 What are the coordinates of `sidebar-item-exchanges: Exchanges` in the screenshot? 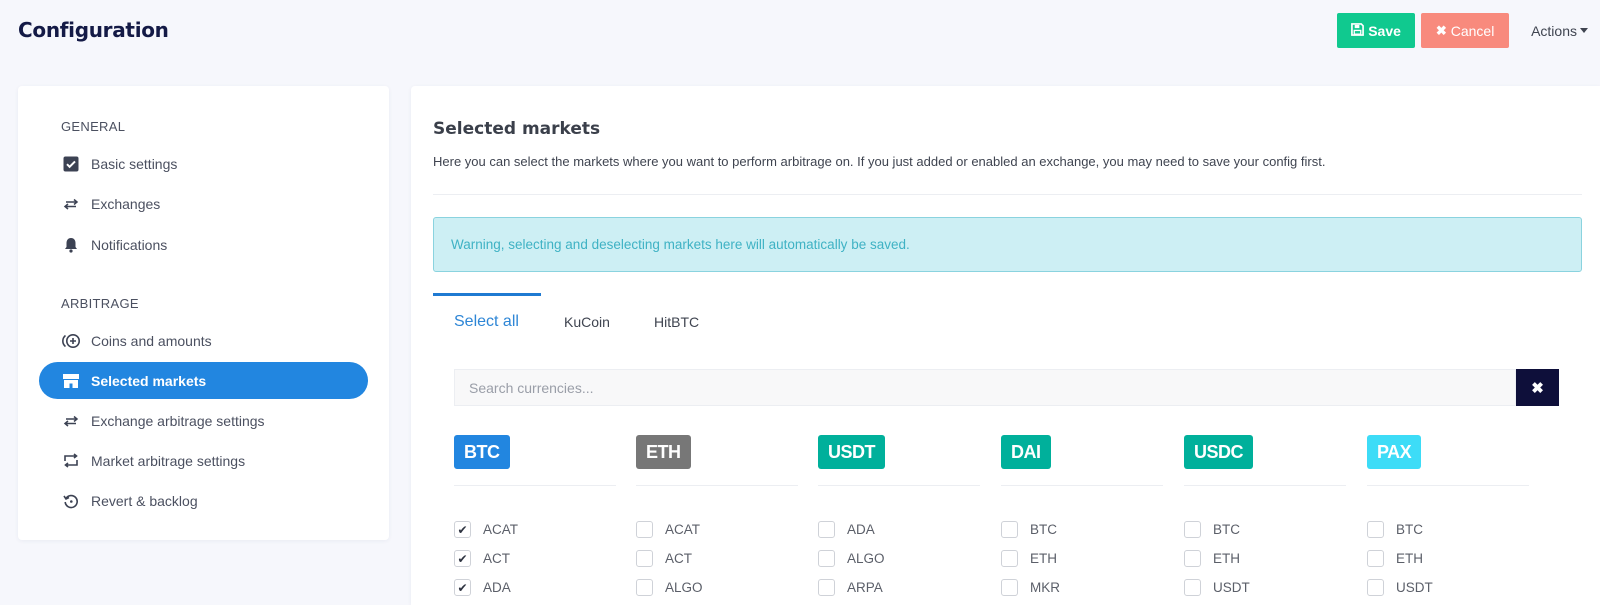 It's located at (203, 203).